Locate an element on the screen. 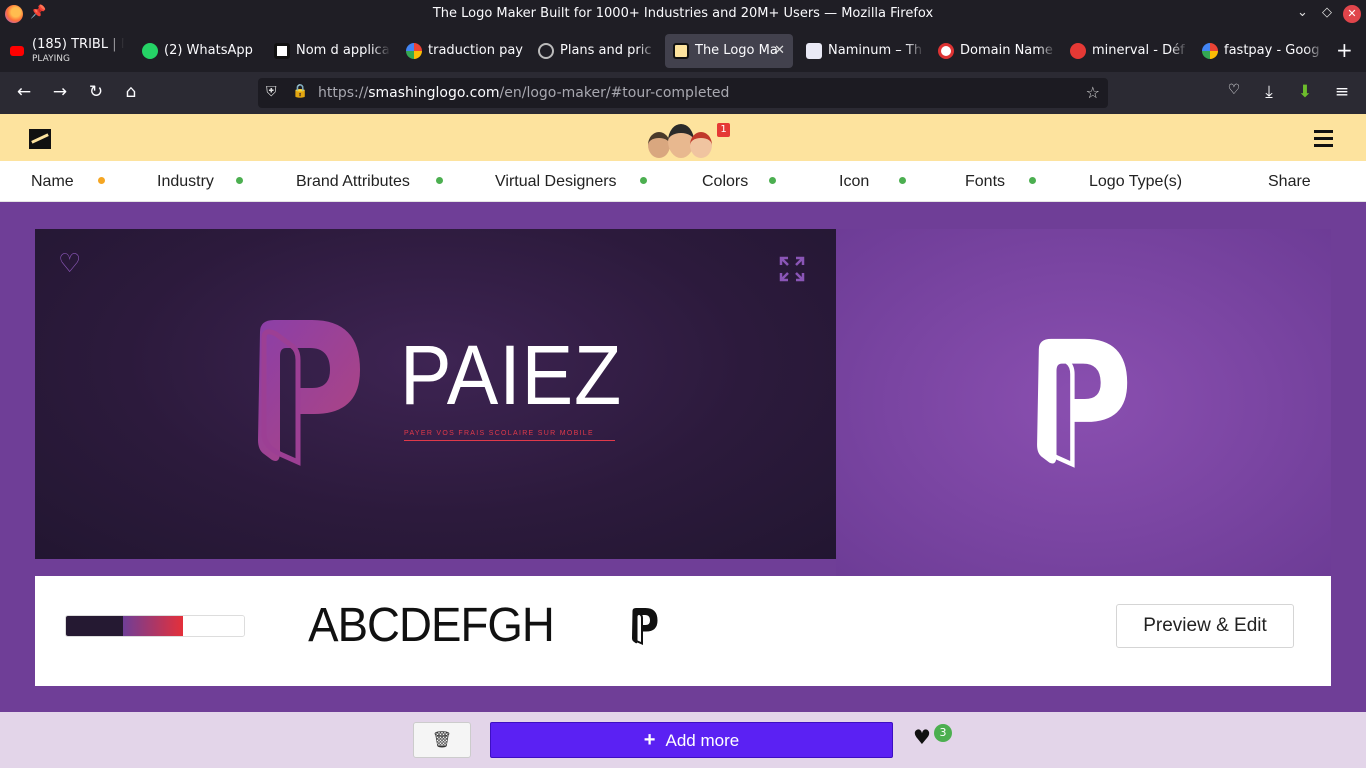 This screenshot has width=1366, height=768. delete-button: 🗑 is located at coordinates (442, 740).